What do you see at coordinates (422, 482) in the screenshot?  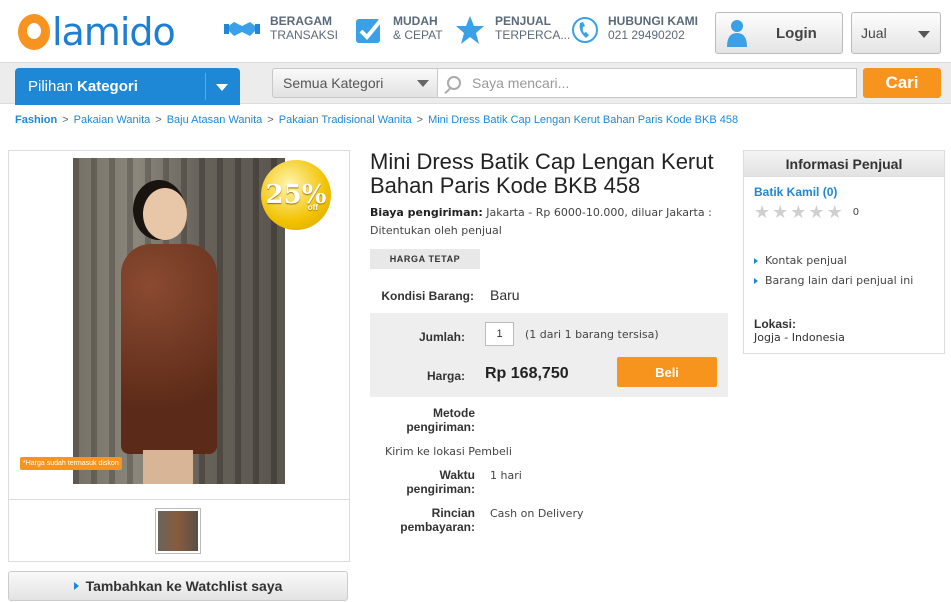 I see `shipping-time-label: Waktu pengiriman:` at bounding box center [422, 482].